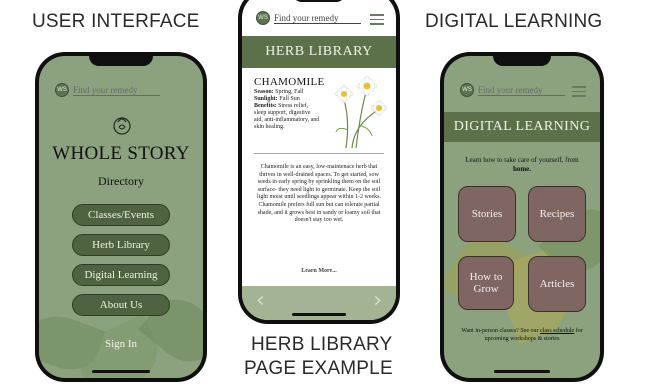 The height and width of the screenshot is (386, 650). I want to click on caption-herb-library-line2: PAGE EXAMPLE, so click(318, 368).